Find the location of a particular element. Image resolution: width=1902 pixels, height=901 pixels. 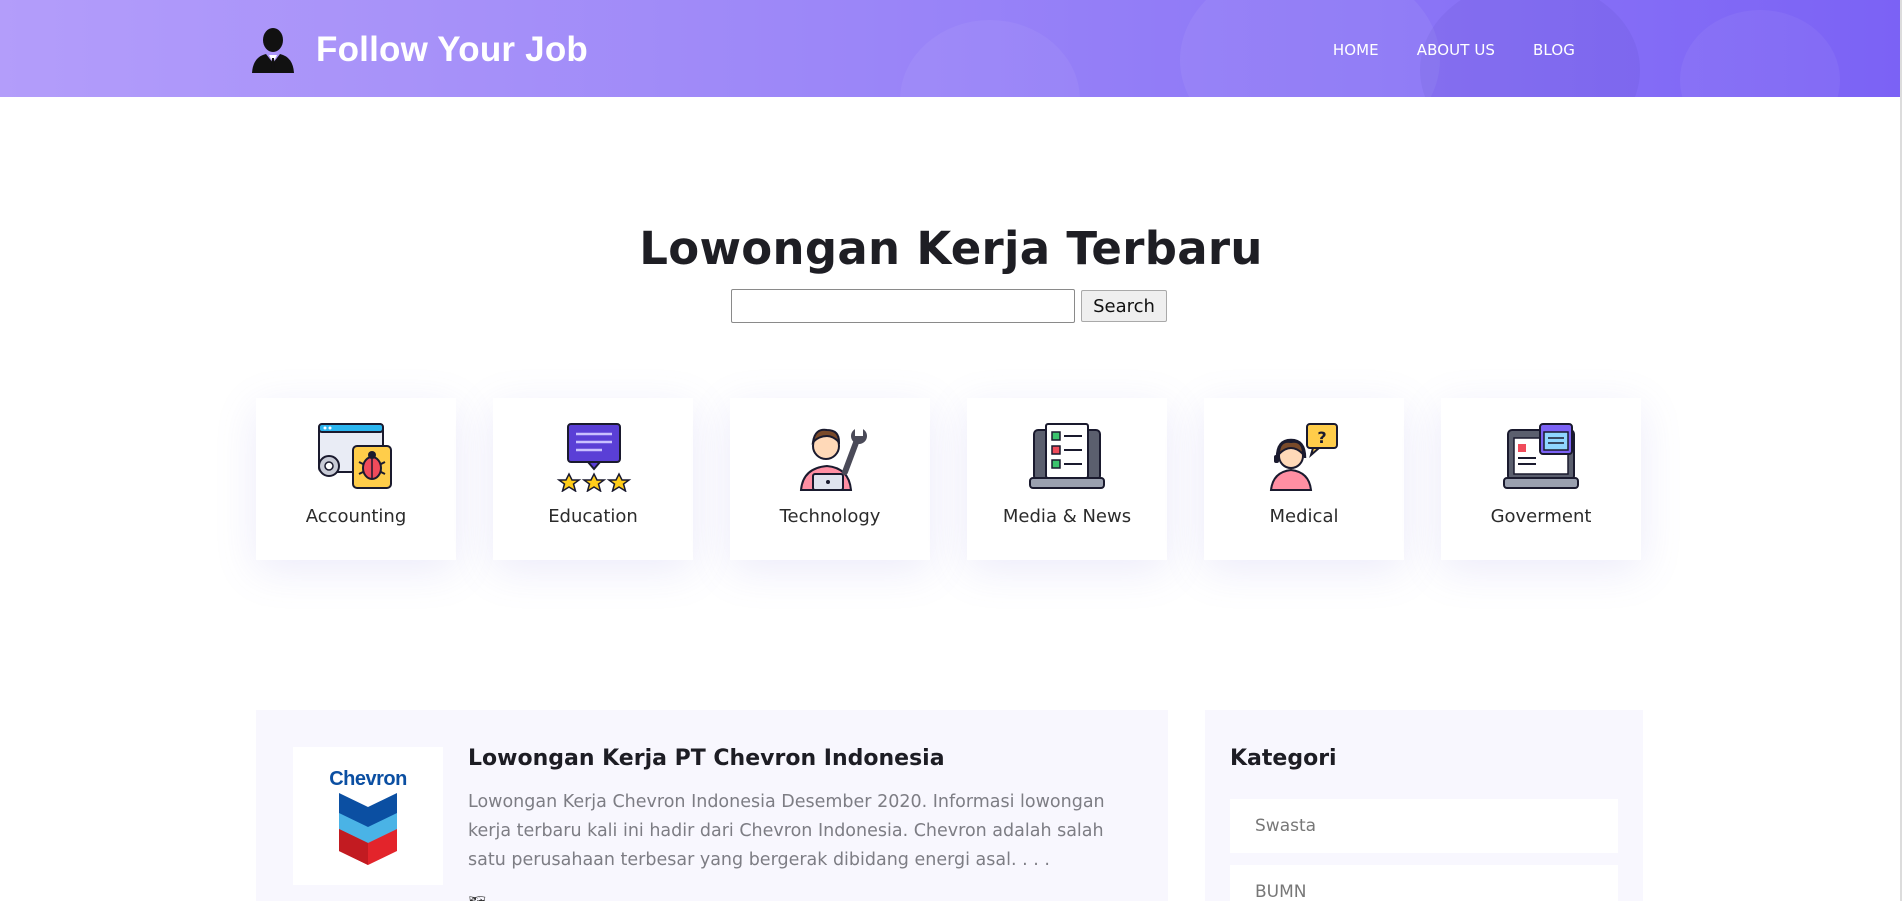

search-button: Search is located at coordinates (1124, 306).